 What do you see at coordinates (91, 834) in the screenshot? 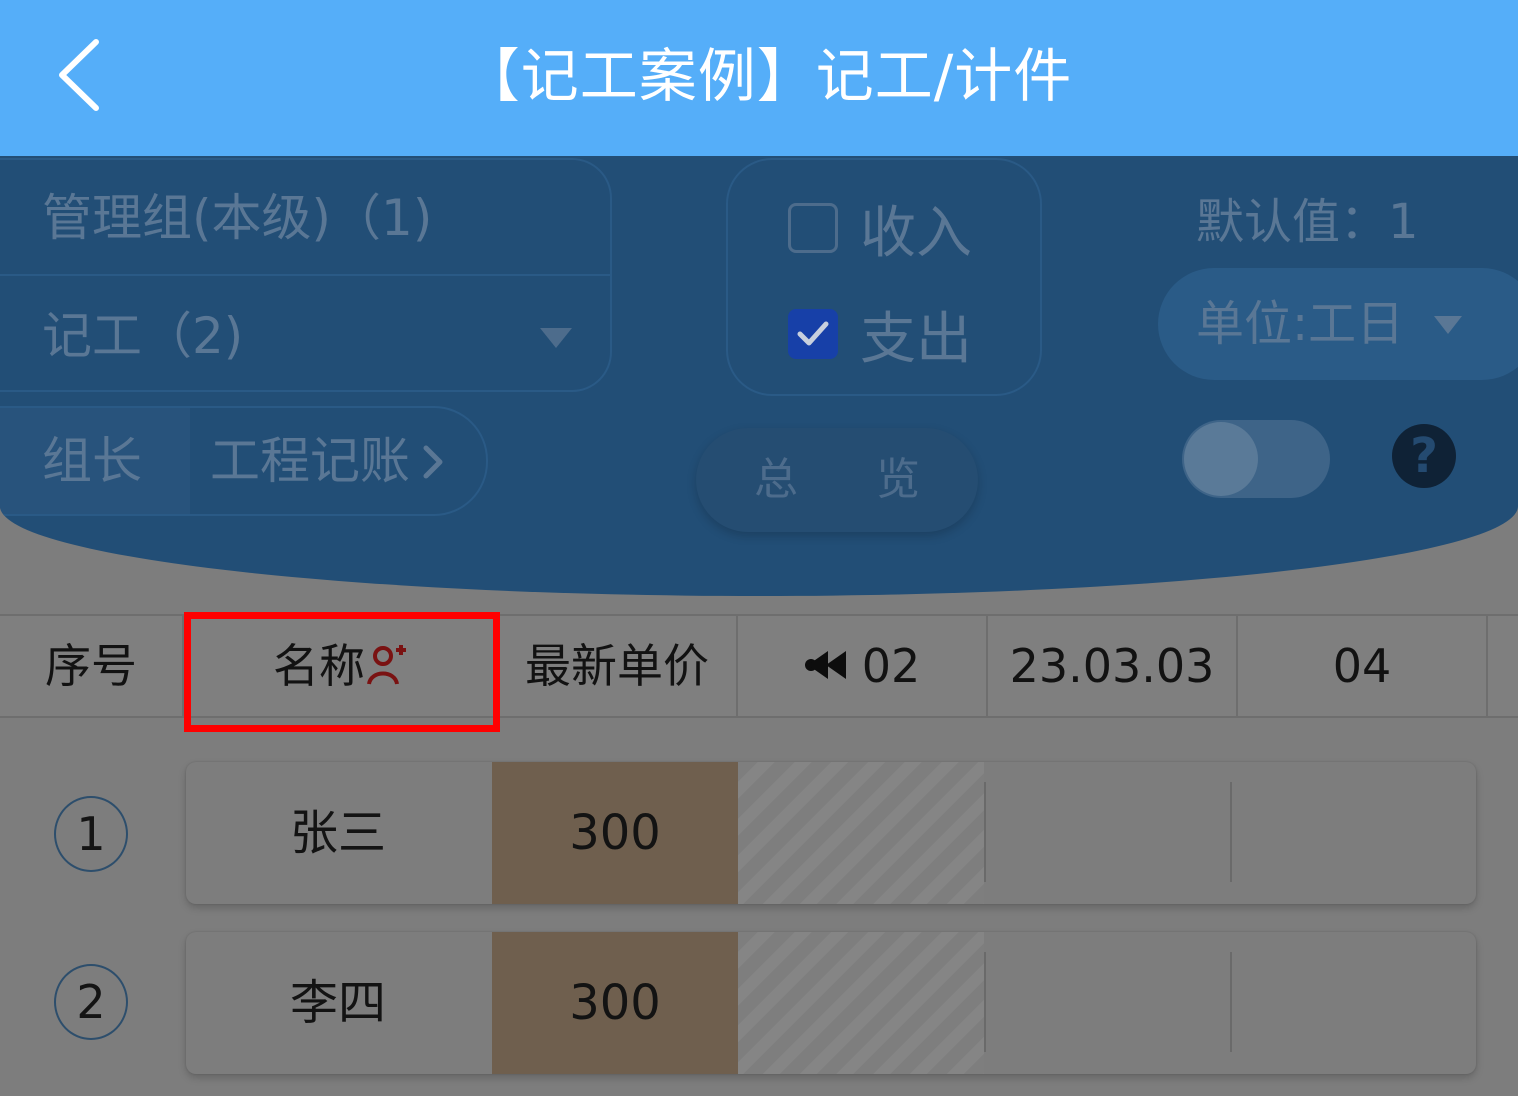
I see `row-index: 1` at bounding box center [91, 834].